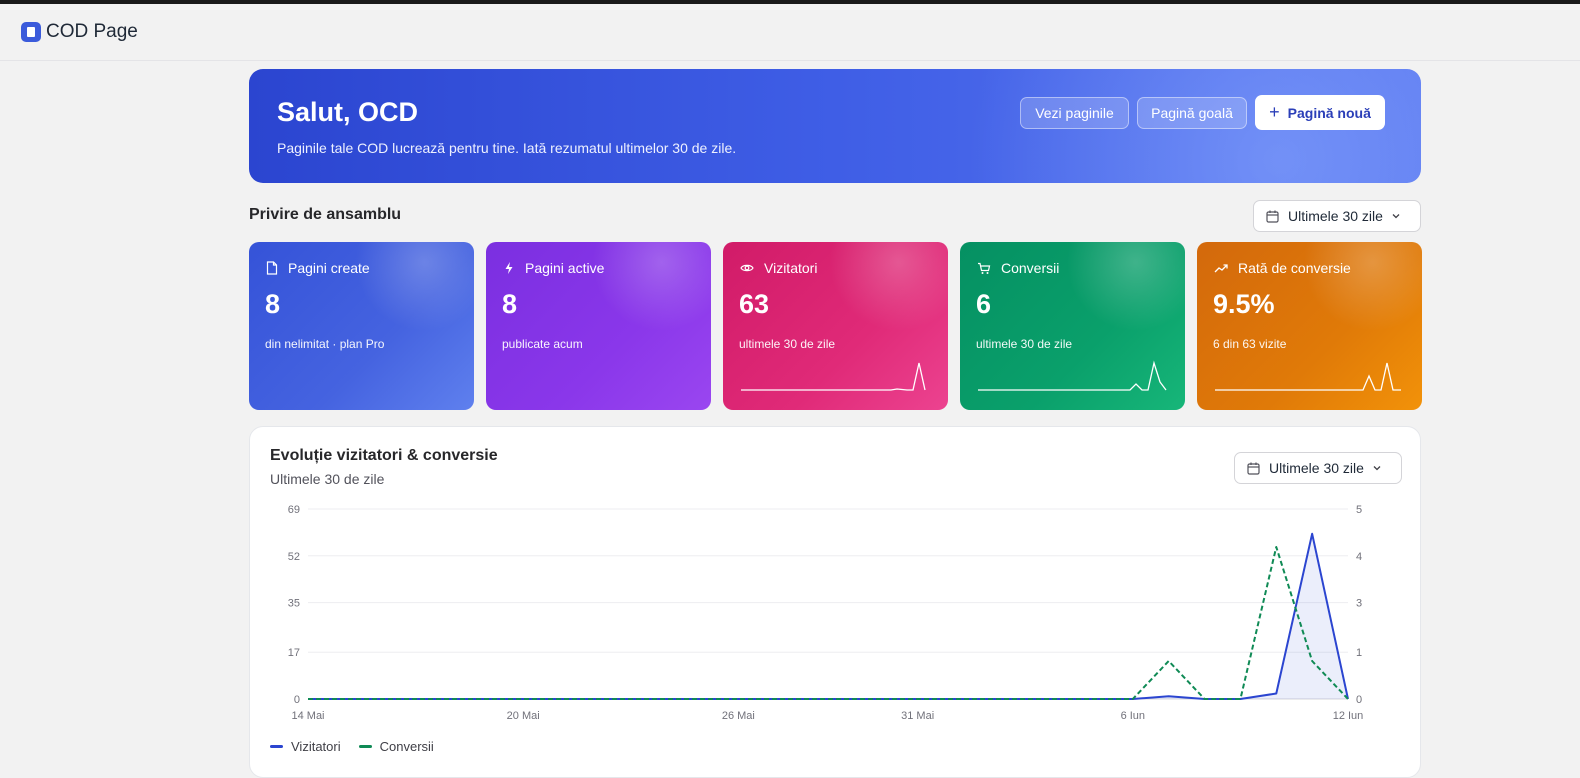 The image size is (1580, 778). I want to click on y-right-tick-label: 0, so click(1359, 700).